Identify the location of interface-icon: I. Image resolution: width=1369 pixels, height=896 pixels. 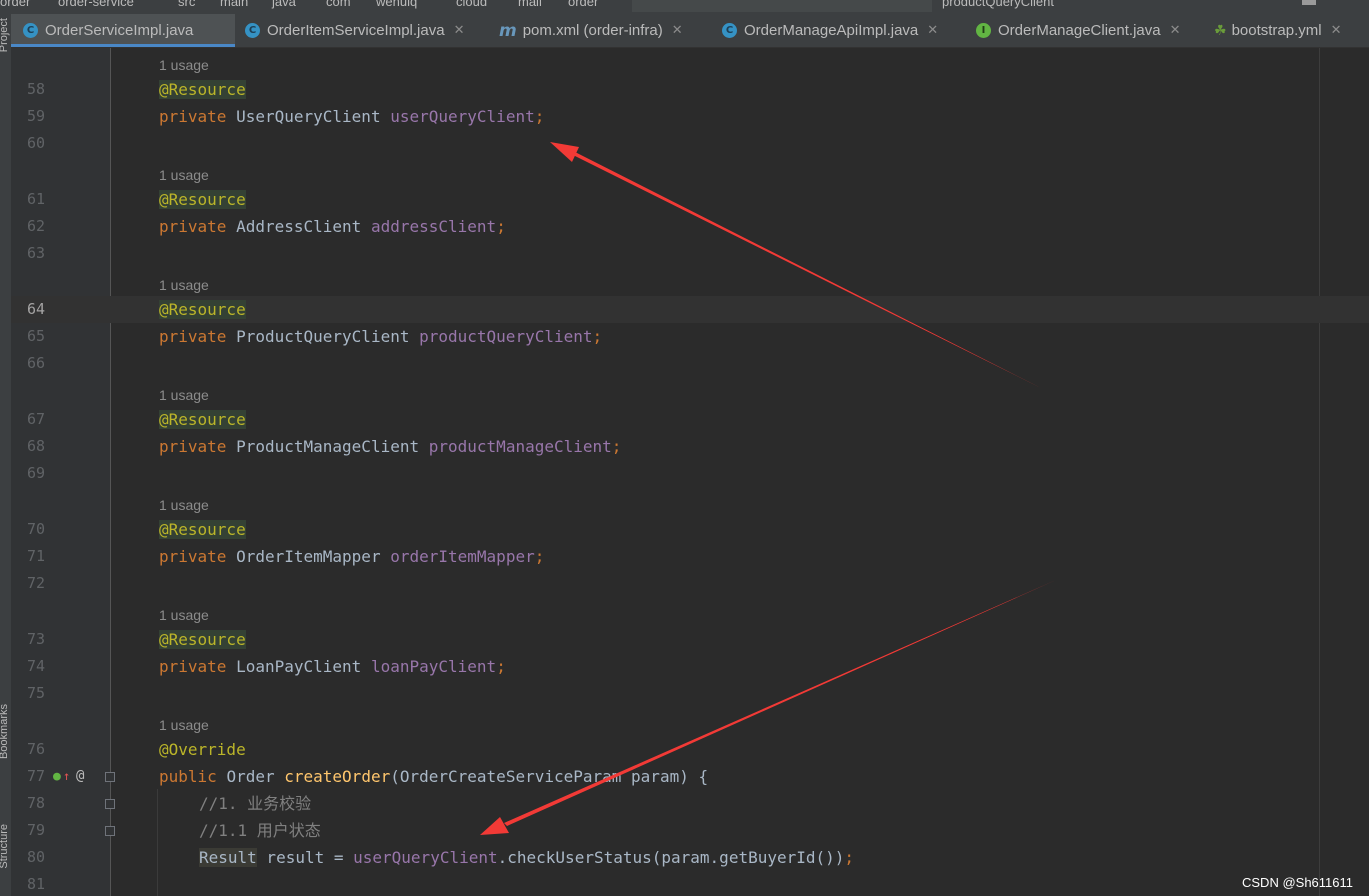
(983, 30).